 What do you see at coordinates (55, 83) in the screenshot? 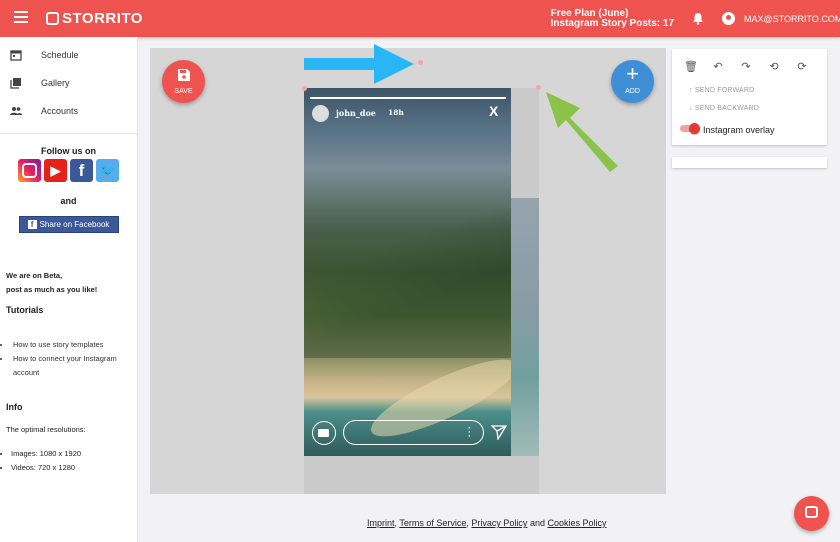
I see `sidebar-item-label: Gallery` at bounding box center [55, 83].